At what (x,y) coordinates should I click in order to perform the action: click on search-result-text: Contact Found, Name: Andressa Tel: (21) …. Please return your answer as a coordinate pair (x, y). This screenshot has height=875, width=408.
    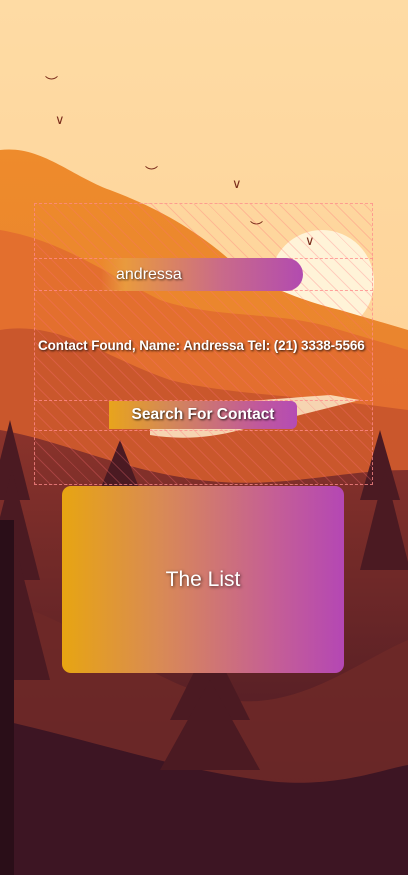
    Looking at the image, I should click on (201, 345).